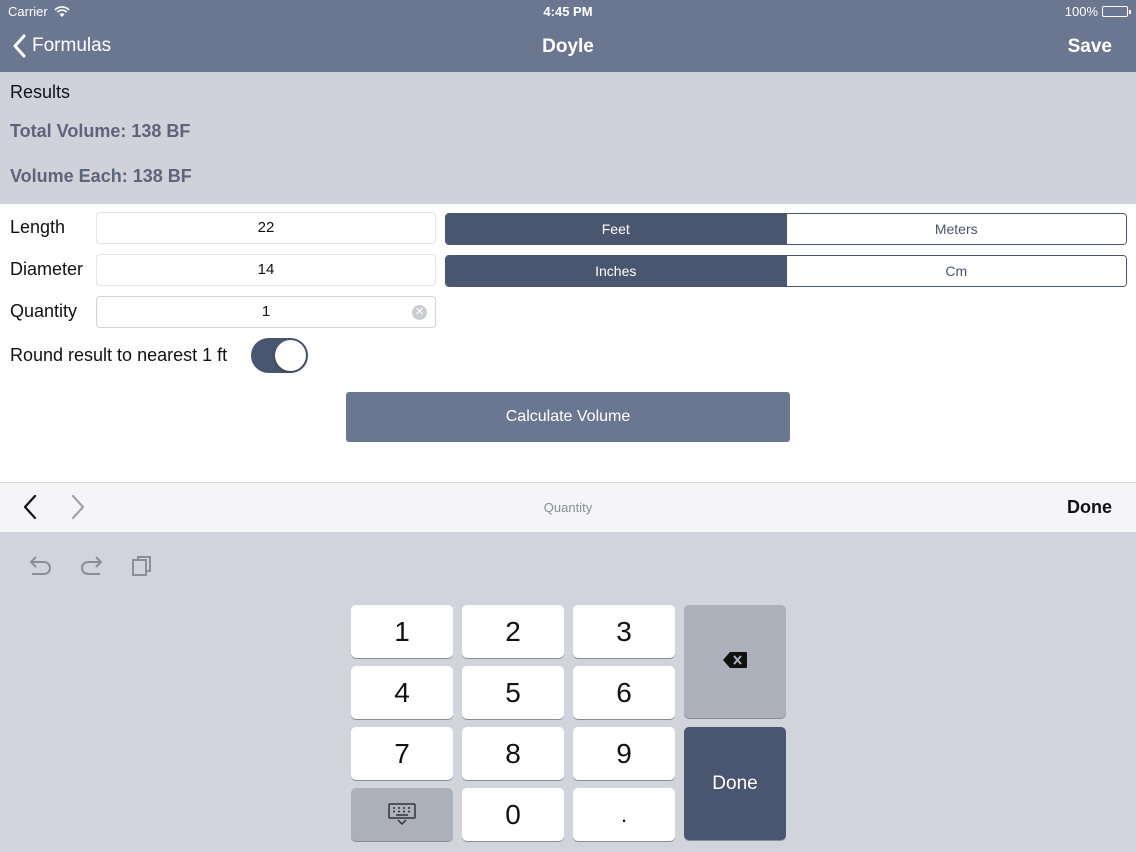 The image size is (1136, 852). I want to click on diameter-unit-segment: Inches Cm, so click(786, 271).